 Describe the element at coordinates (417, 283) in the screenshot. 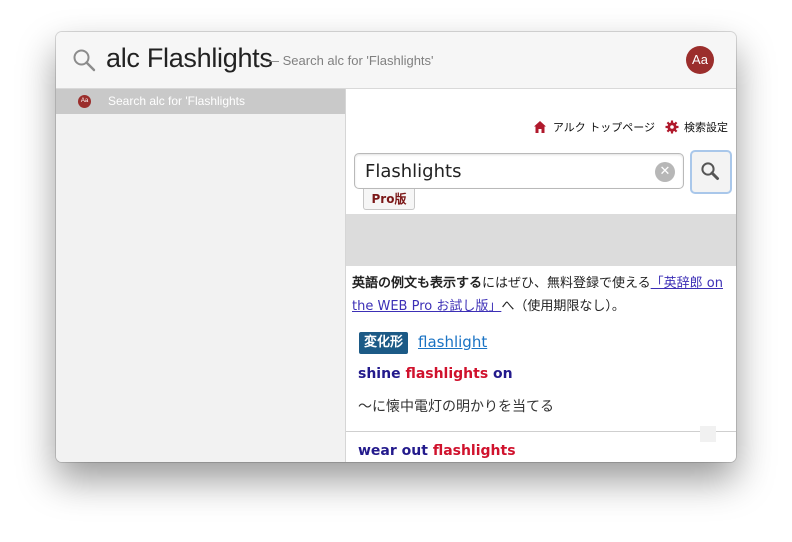

I see `promo-bold: 英語の例文も表示する` at that location.